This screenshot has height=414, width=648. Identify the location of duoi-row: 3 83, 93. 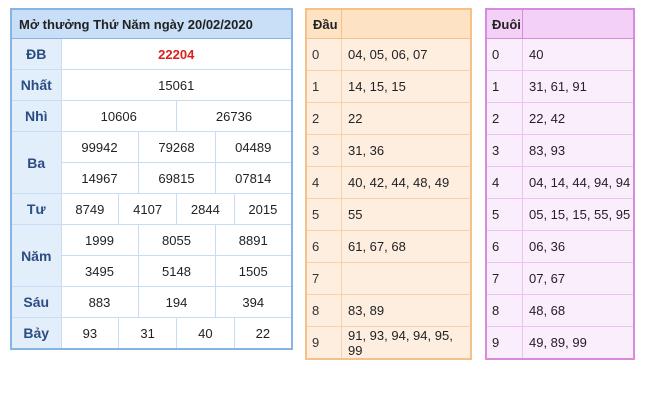
(560, 150).